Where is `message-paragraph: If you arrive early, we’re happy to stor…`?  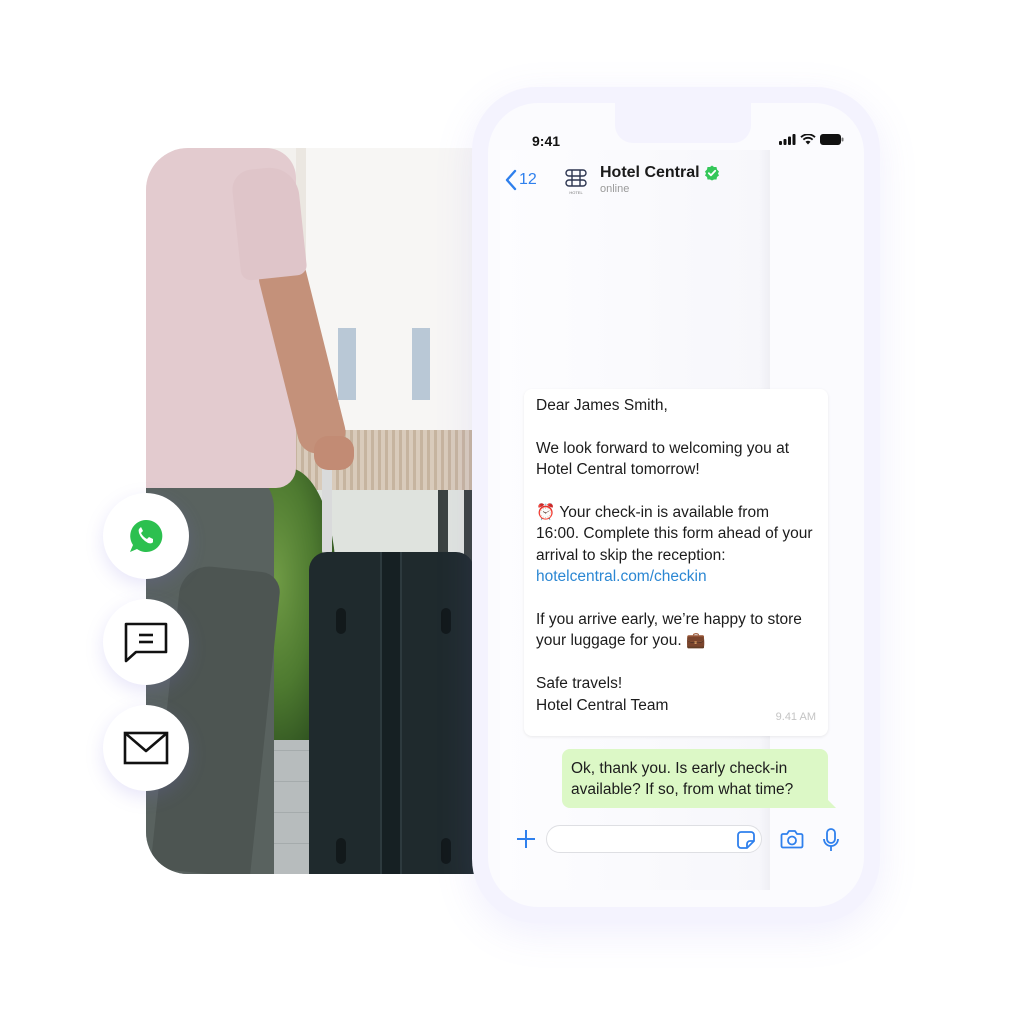 message-paragraph: If you arrive early, we’re happy to stor… is located at coordinates (676, 630).